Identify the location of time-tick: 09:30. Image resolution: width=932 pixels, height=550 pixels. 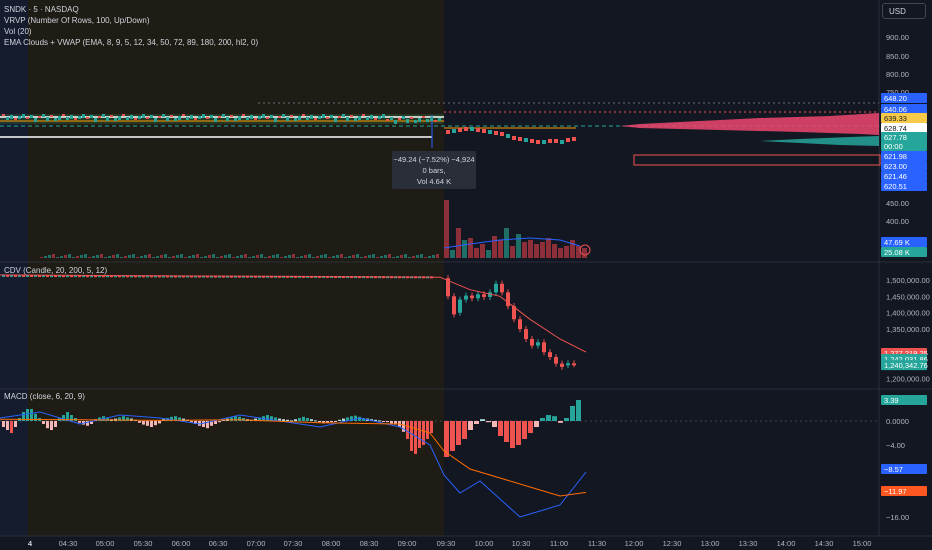
(446, 543).